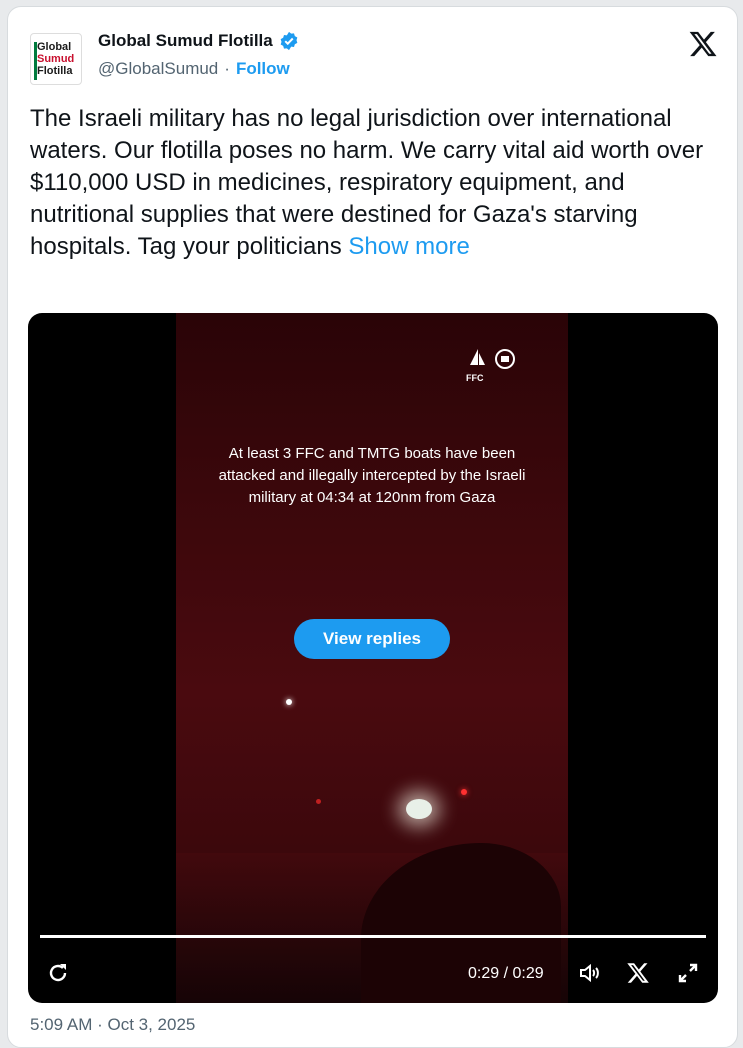 The image size is (743, 1048). I want to click on avatar-line-1: Global, so click(54, 47).